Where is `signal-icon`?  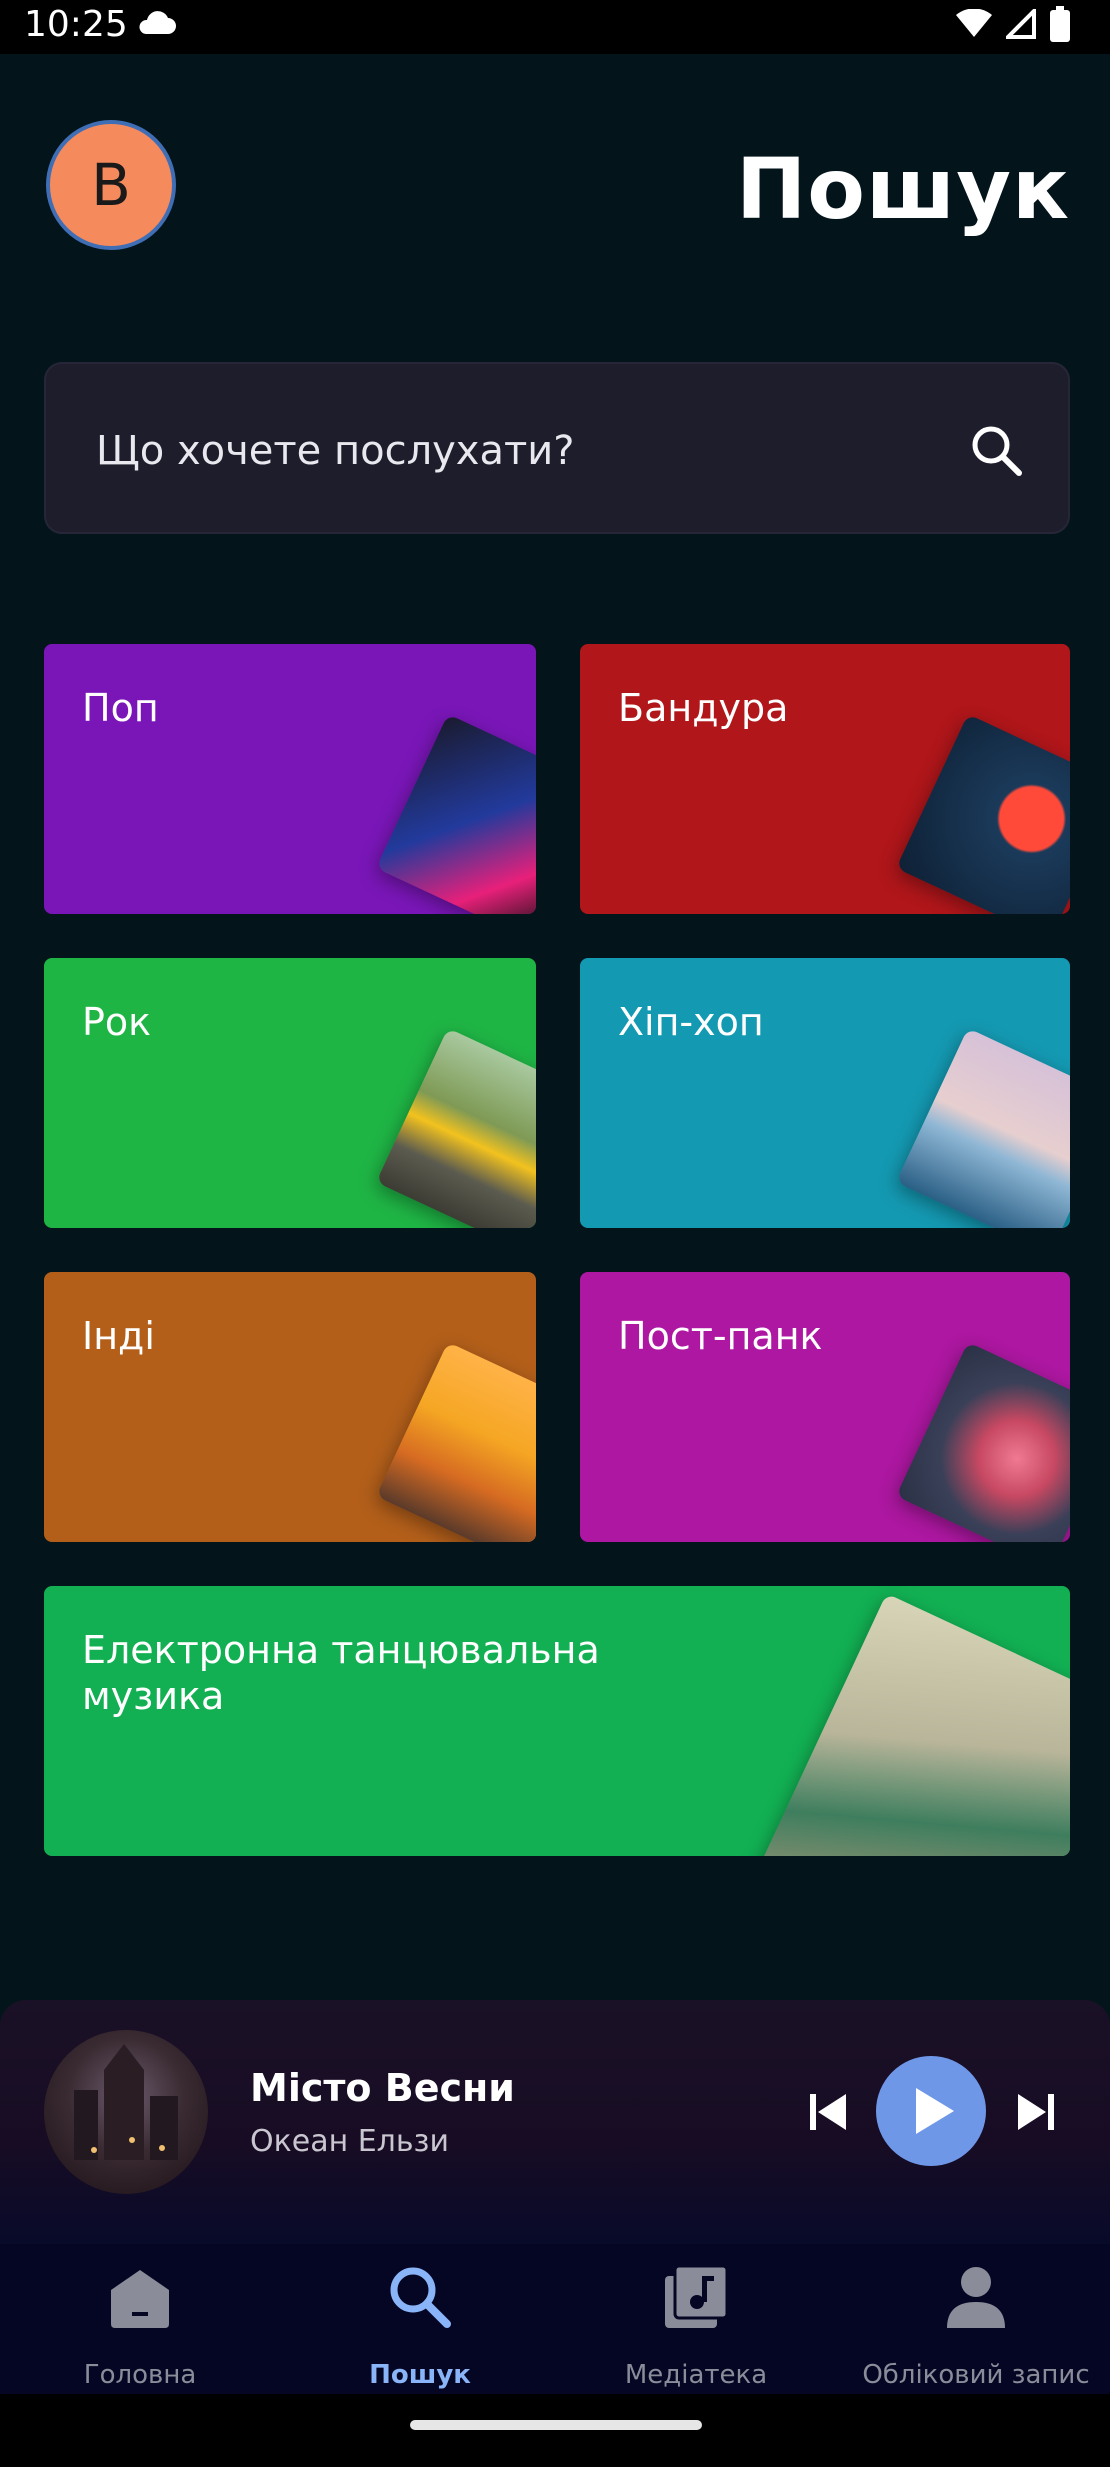 signal-icon is located at coordinates (1019, 24).